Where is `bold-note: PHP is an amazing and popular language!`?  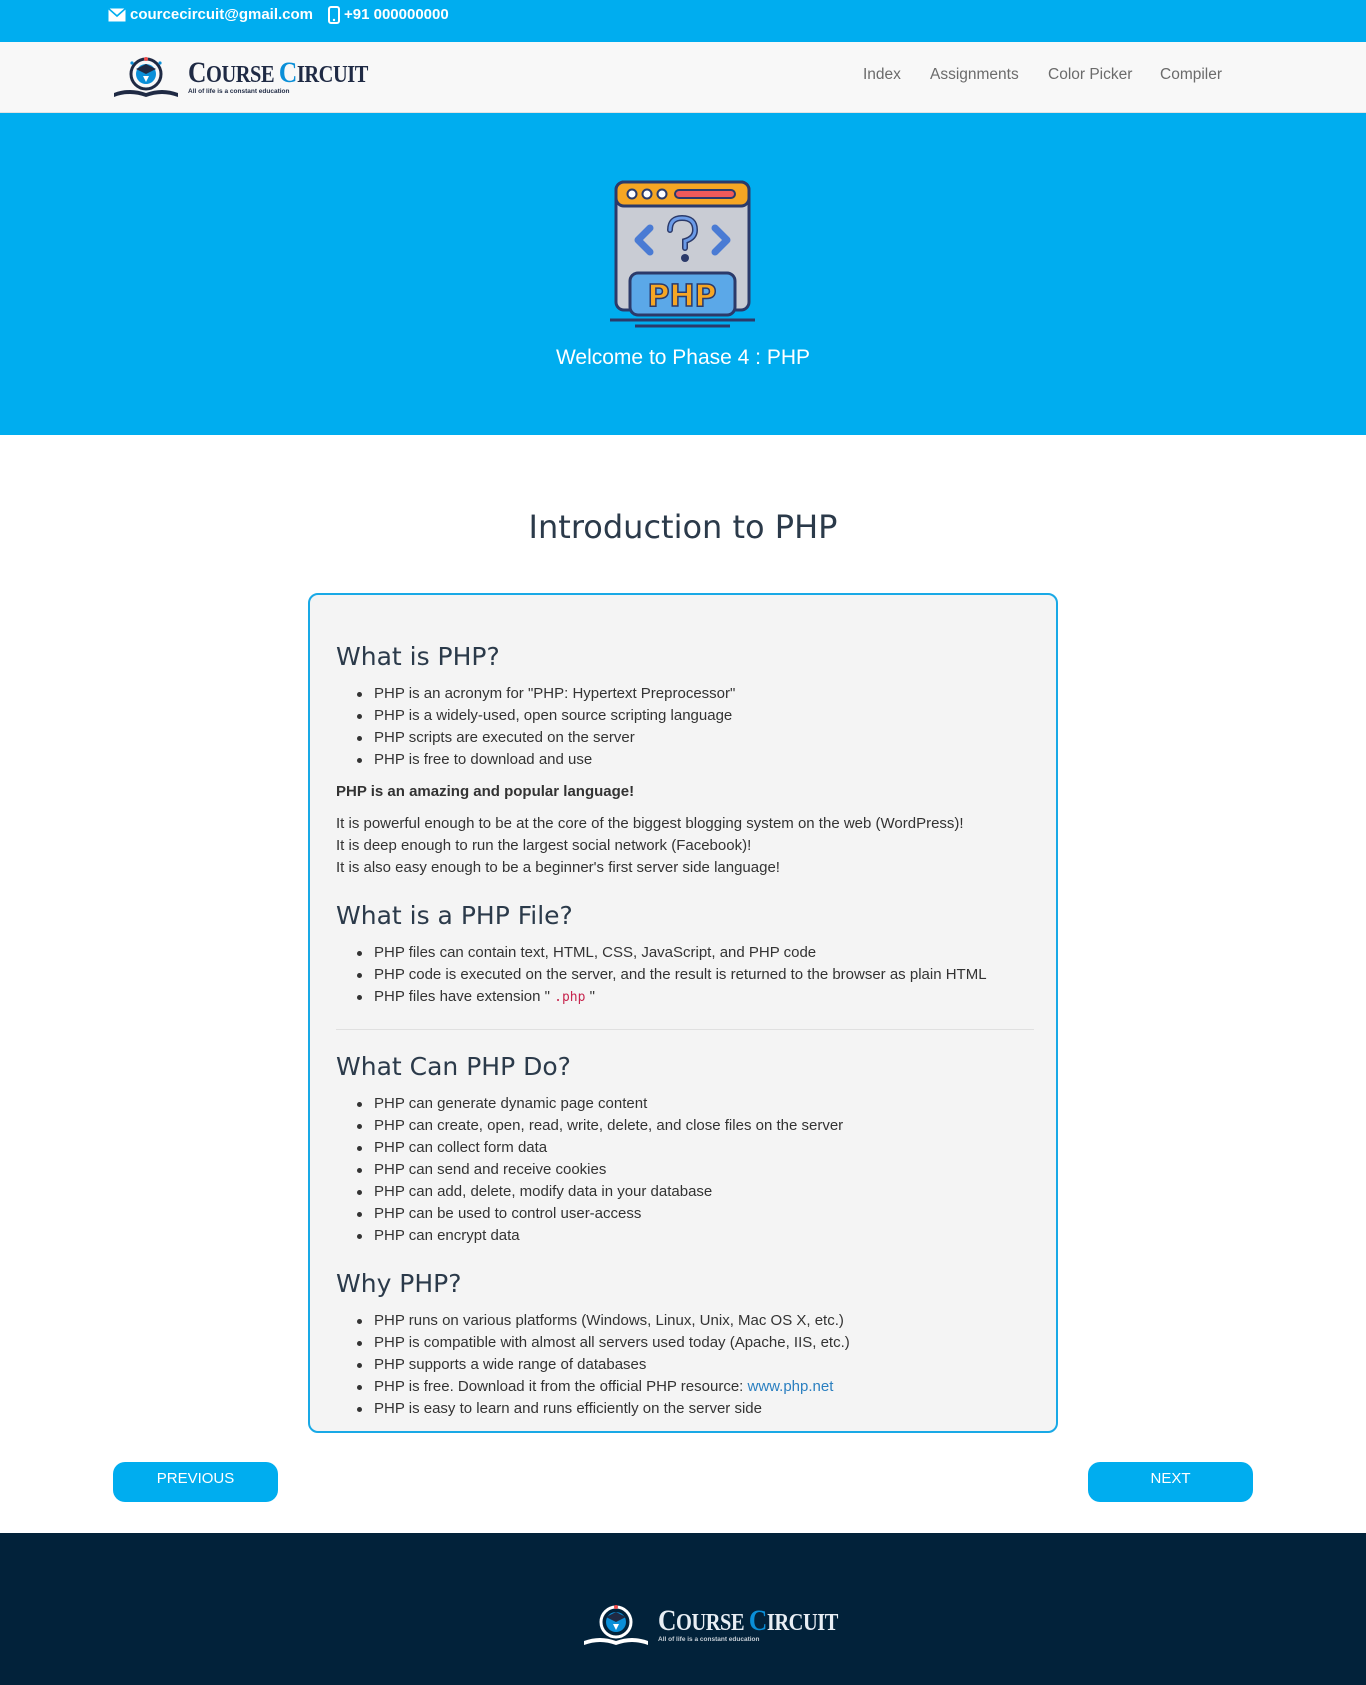
bold-note: PHP is an amazing and popular language! is located at coordinates (485, 791).